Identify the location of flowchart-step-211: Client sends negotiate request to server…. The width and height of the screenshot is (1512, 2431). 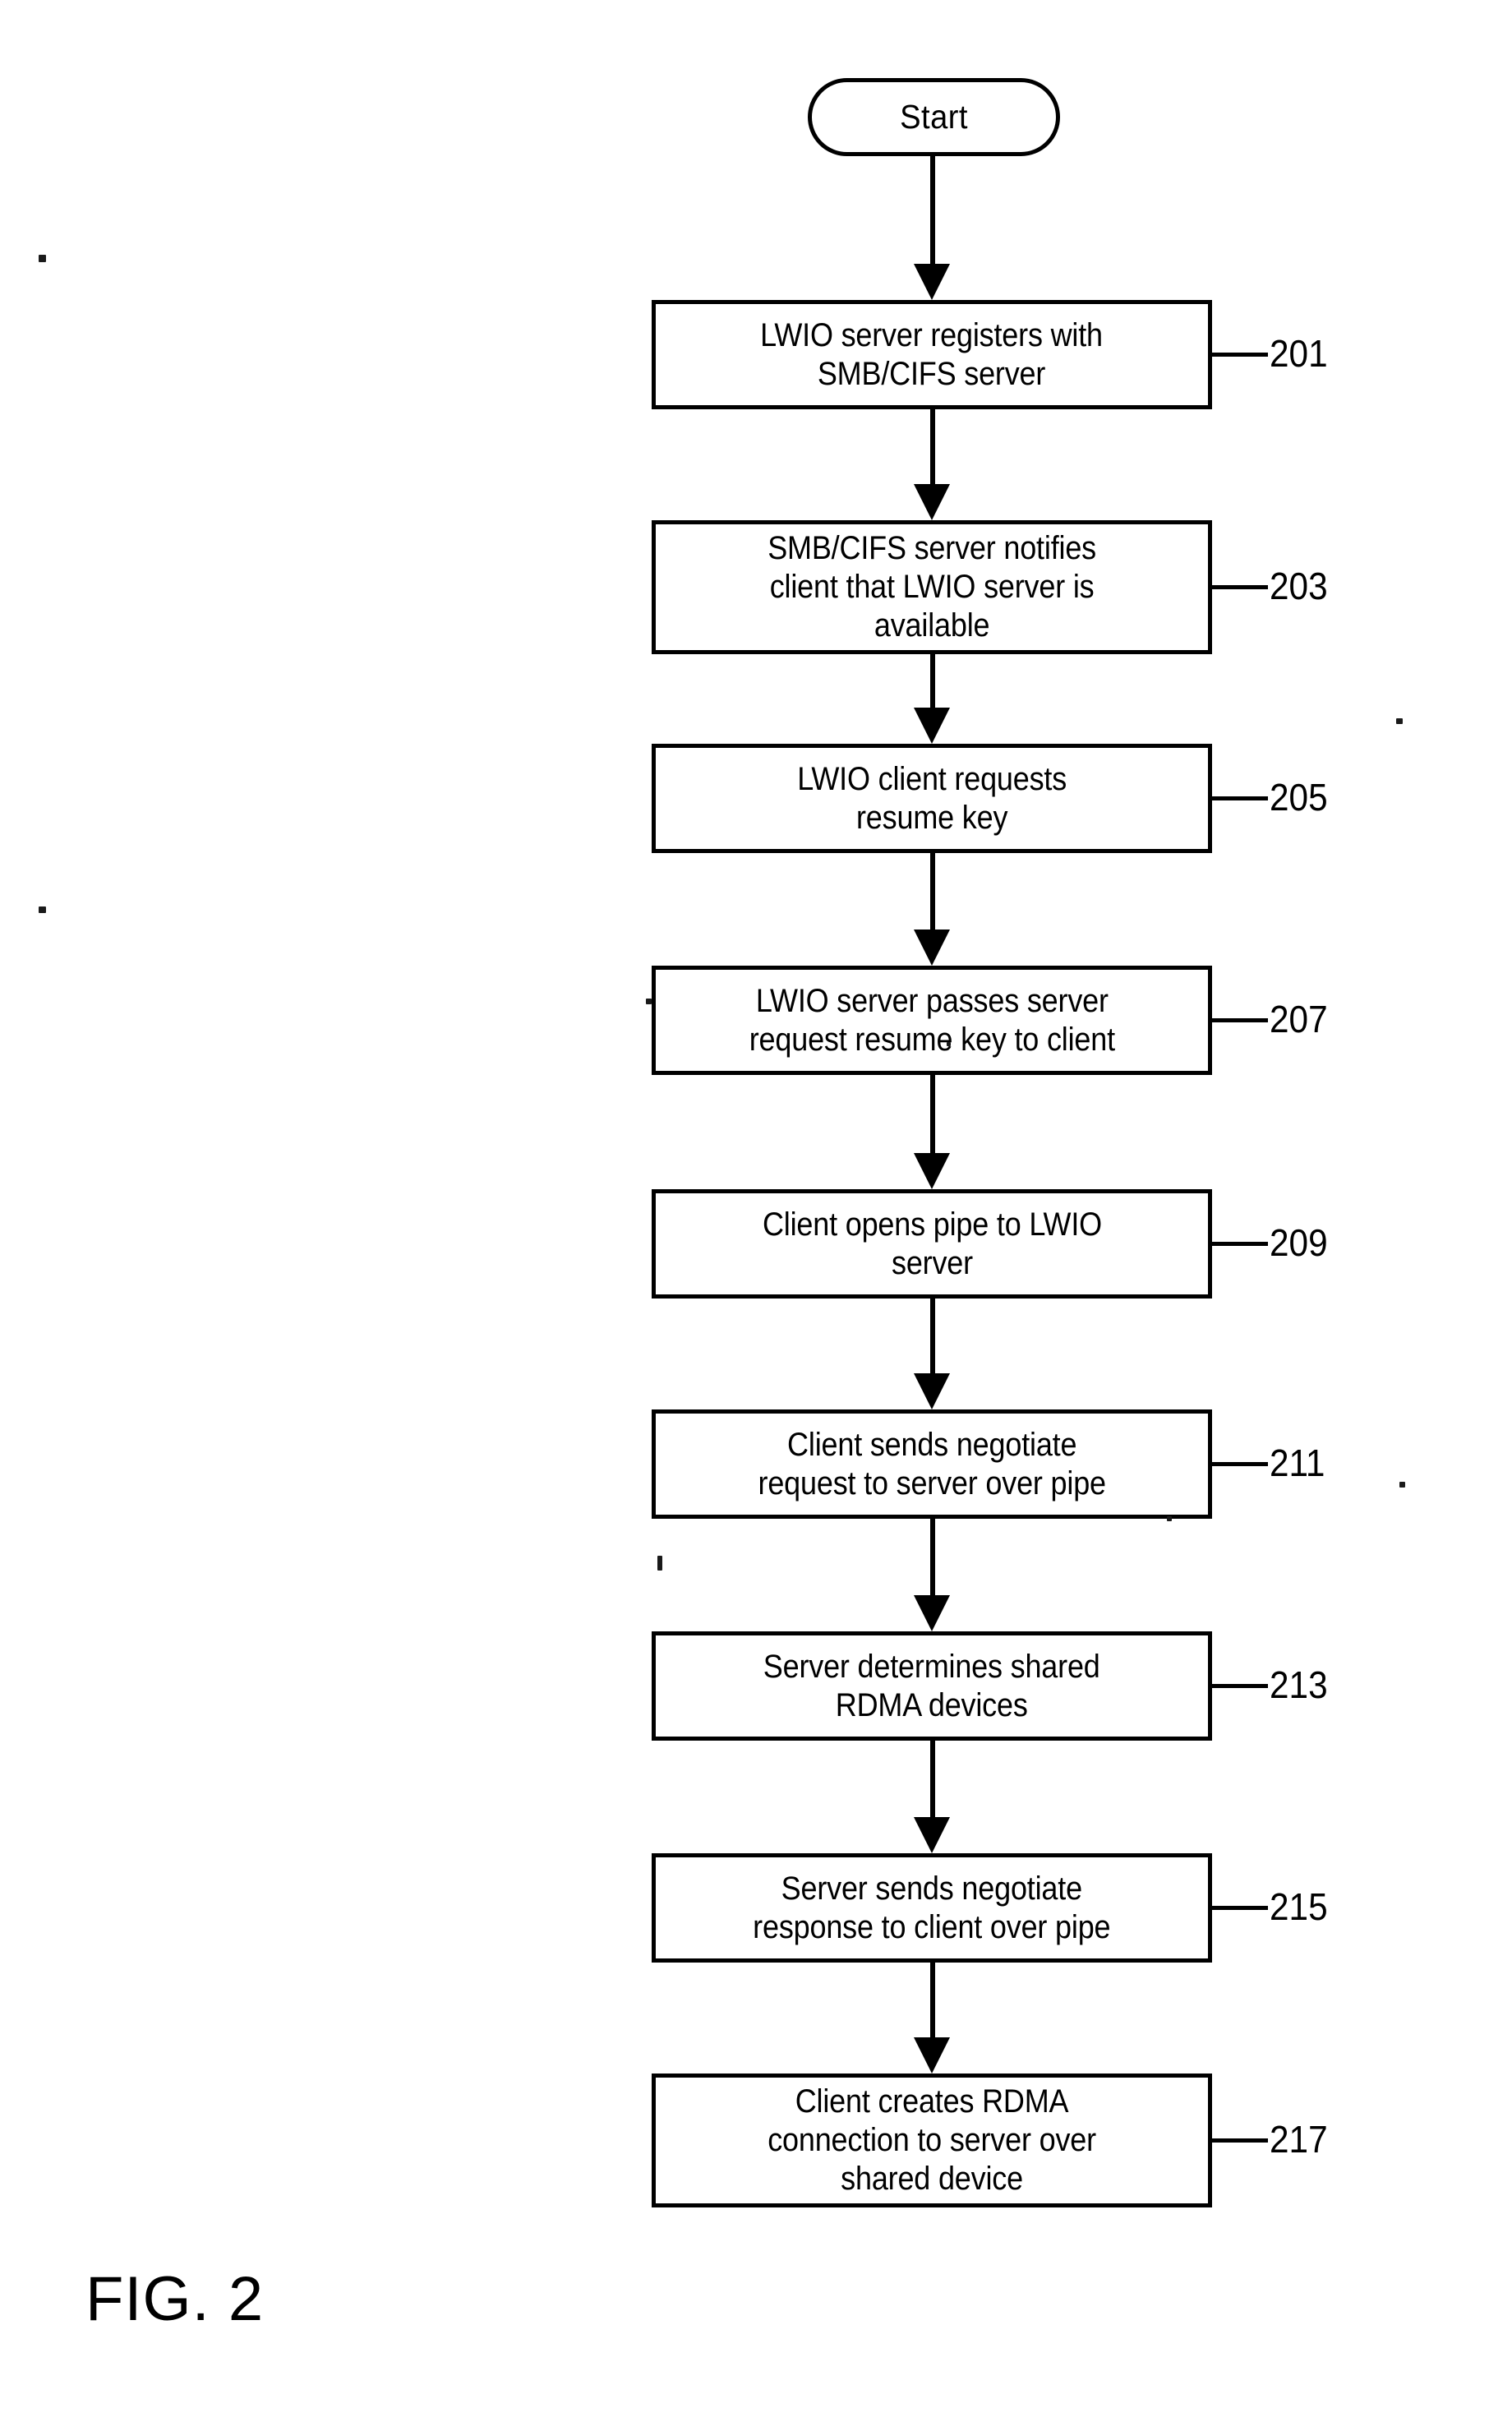
(932, 1464).